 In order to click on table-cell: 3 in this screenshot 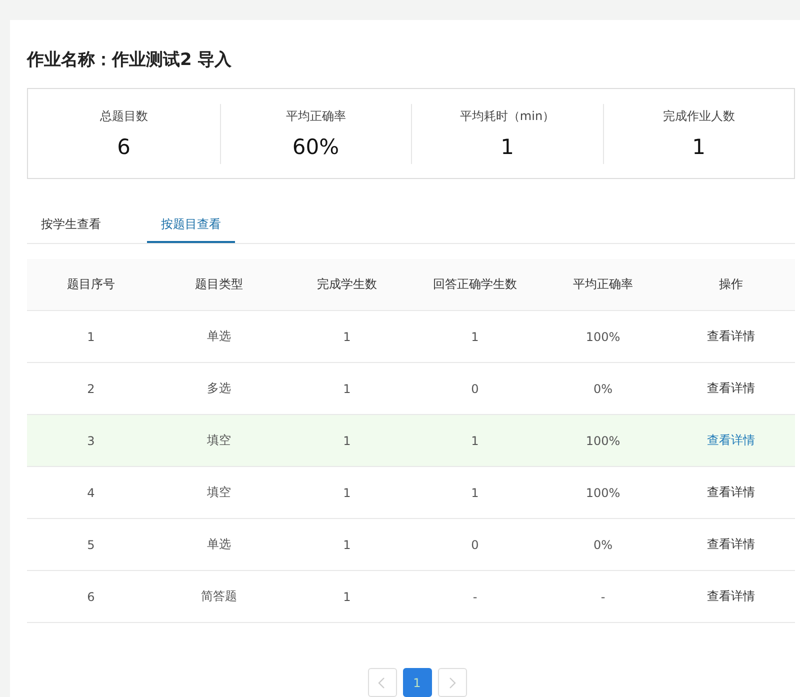, I will do `click(91, 440)`.